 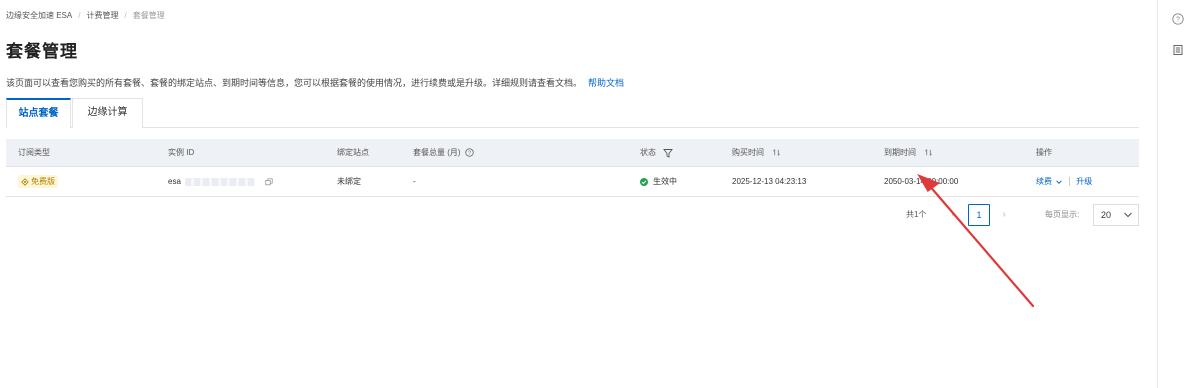 I want to click on help-doc-link: 帮助文档, so click(x=606, y=83).